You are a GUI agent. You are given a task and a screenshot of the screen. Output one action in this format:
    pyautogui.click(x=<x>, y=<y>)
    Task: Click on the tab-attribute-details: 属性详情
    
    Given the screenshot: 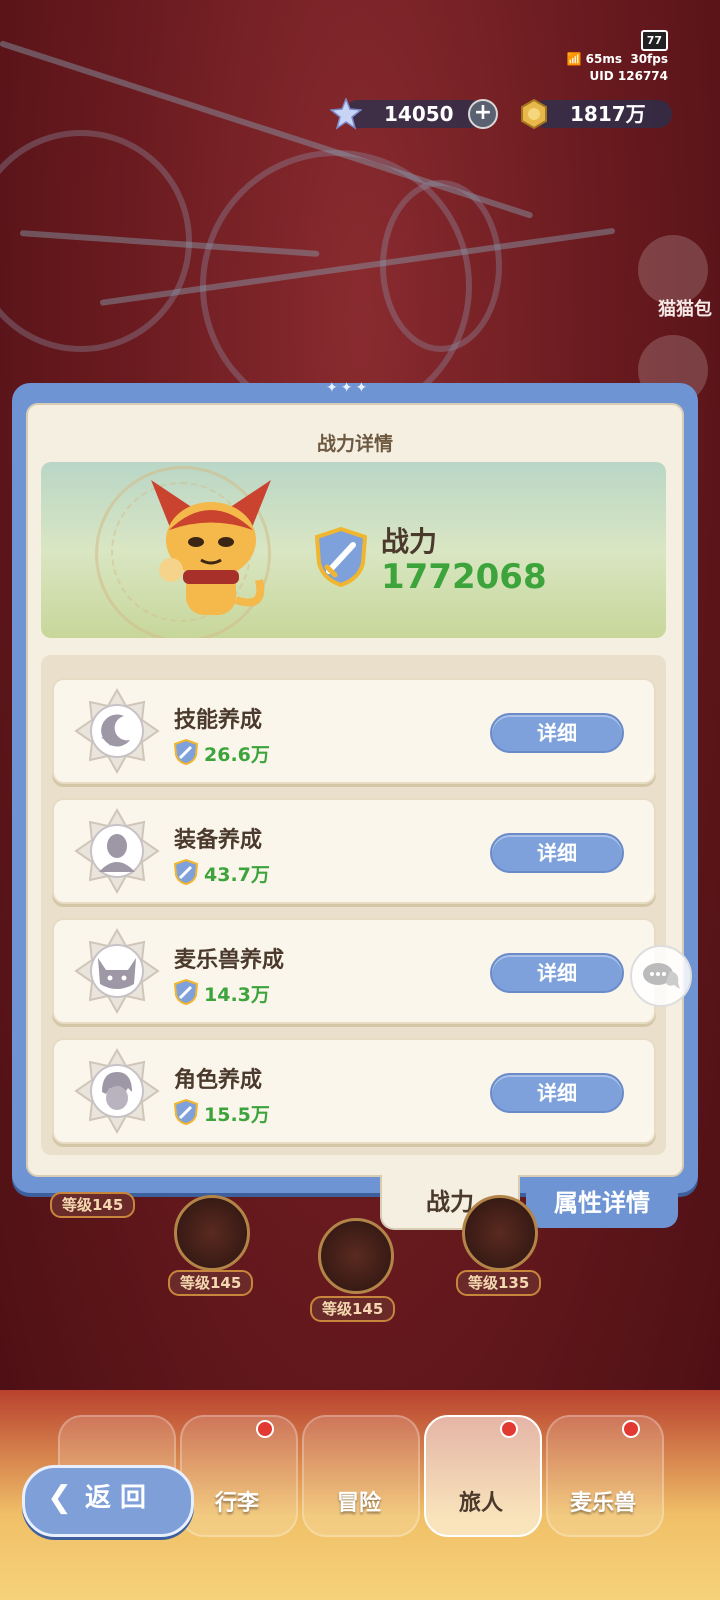 What is the action you would take?
    pyautogui.click(x=602, y=1204)
    